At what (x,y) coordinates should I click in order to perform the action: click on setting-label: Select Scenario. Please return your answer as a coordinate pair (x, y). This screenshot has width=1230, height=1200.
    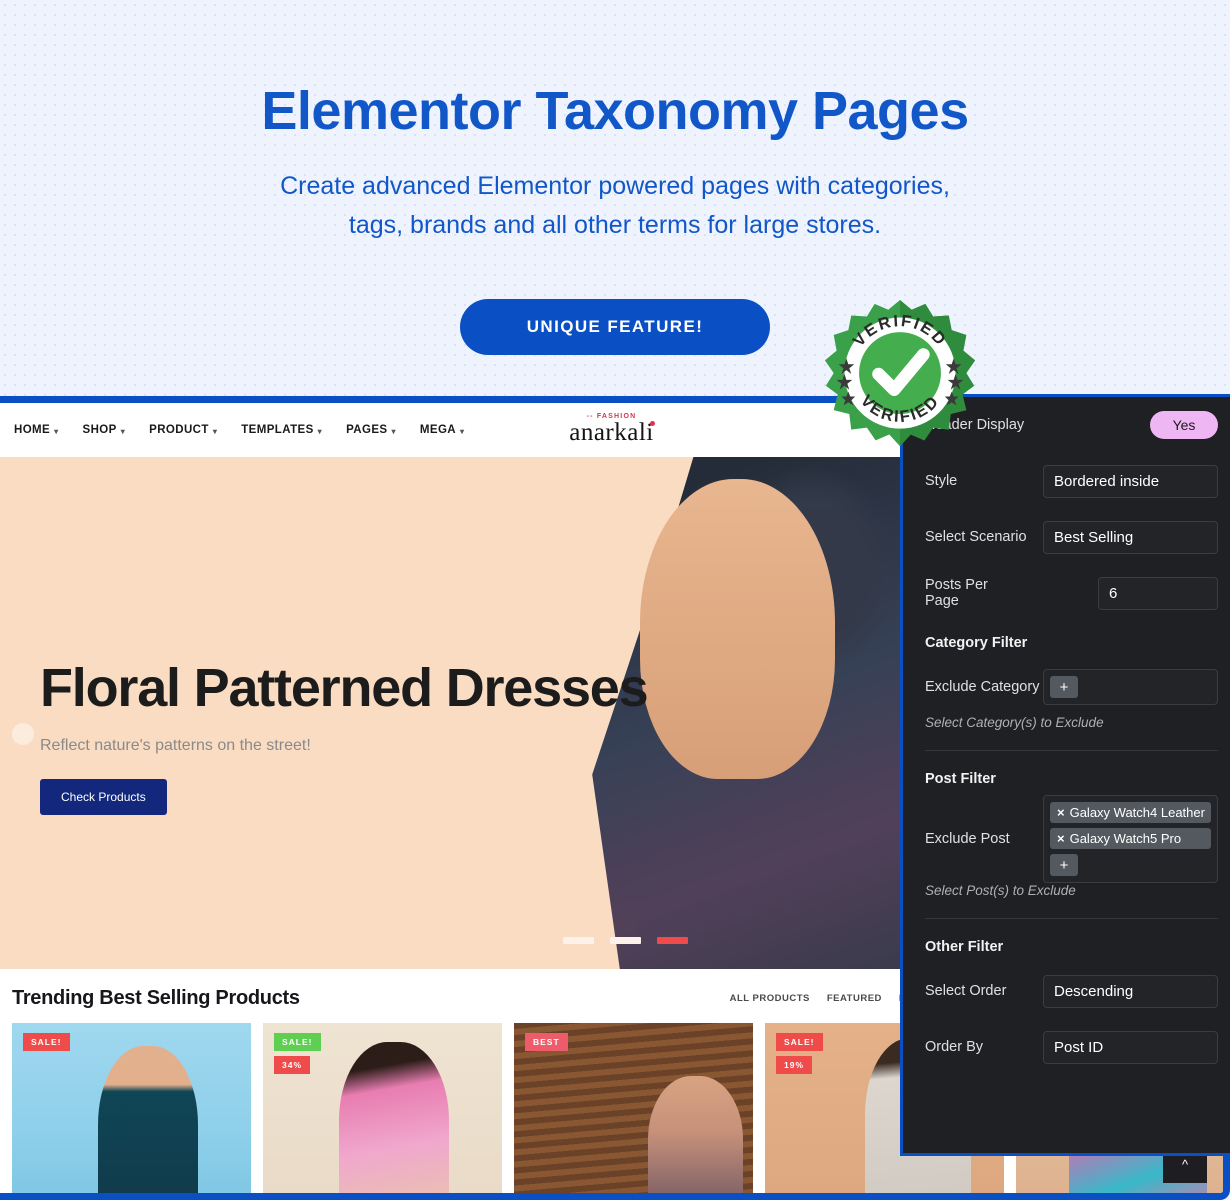
    Looking at the image, I should click on (976, 537).